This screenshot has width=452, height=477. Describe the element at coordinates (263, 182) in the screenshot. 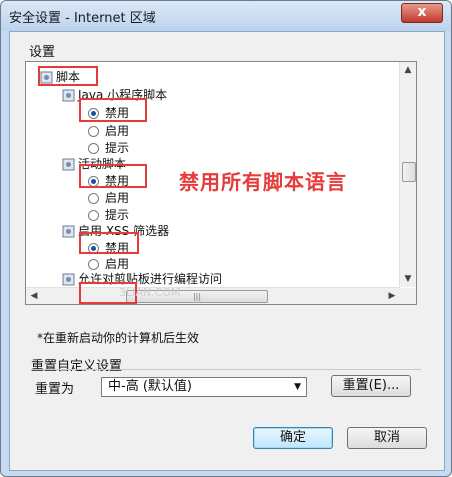

I see `annotation-text: 禁用所有脚本语言` at that location.